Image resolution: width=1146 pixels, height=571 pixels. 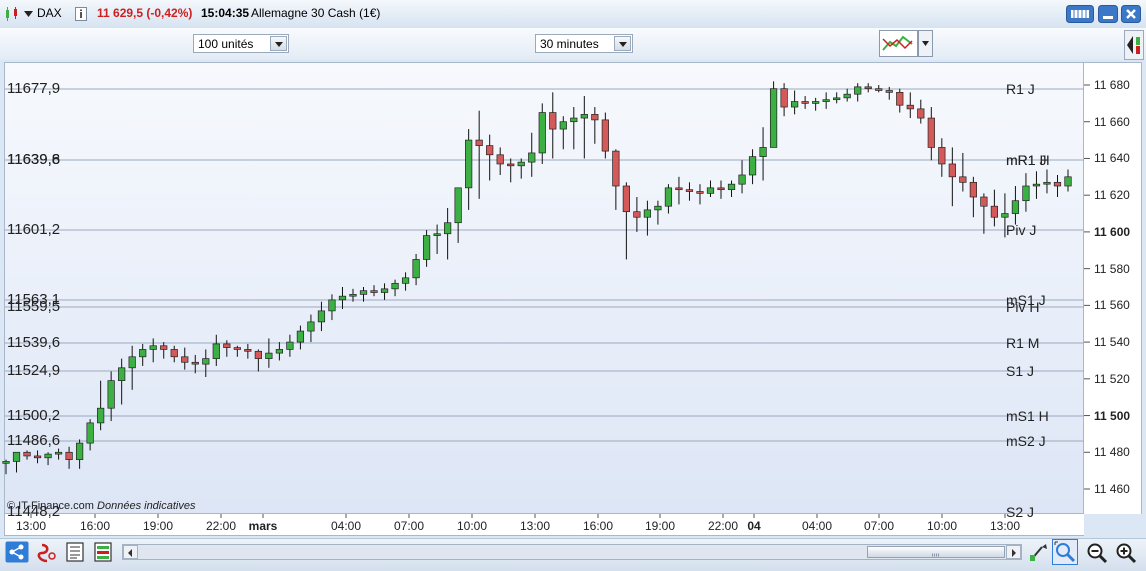 What do you see at coordinates (1023, 307) in the screenshot?
I see `level-name: Piv H` at bounding box center [1023, 307].